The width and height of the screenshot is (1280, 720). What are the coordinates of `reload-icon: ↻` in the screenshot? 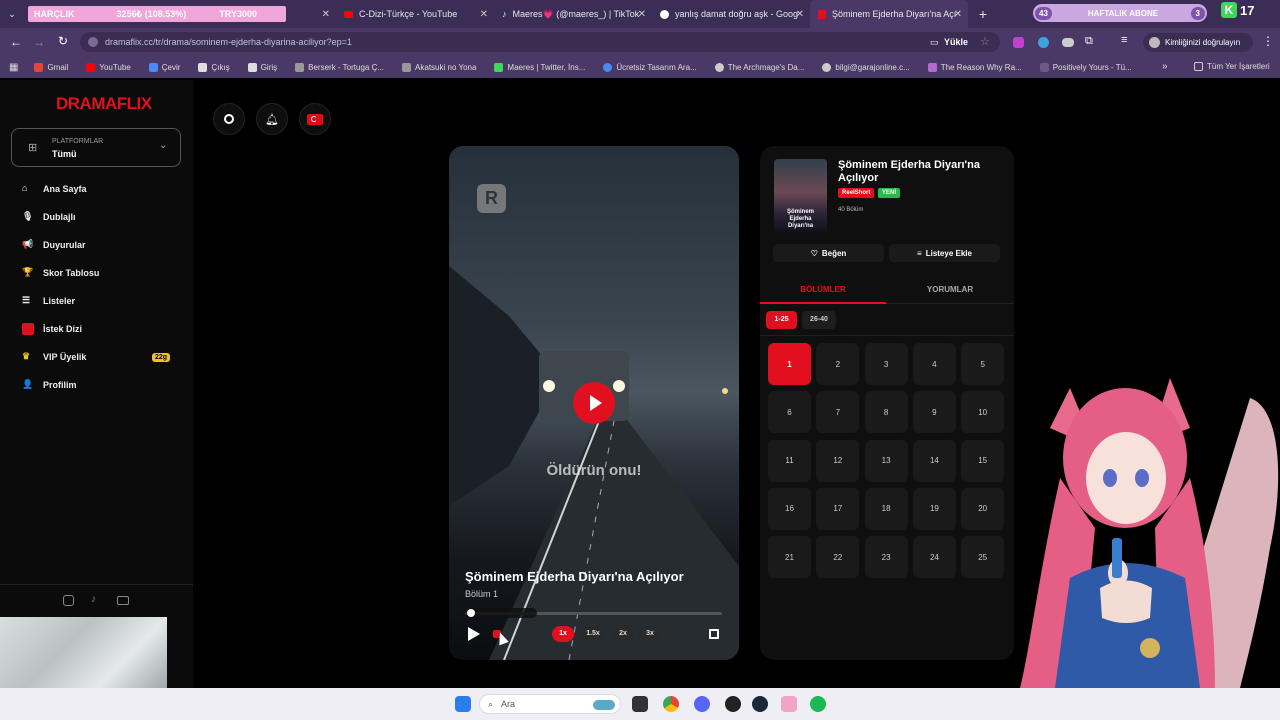 It's located at (63, 41).